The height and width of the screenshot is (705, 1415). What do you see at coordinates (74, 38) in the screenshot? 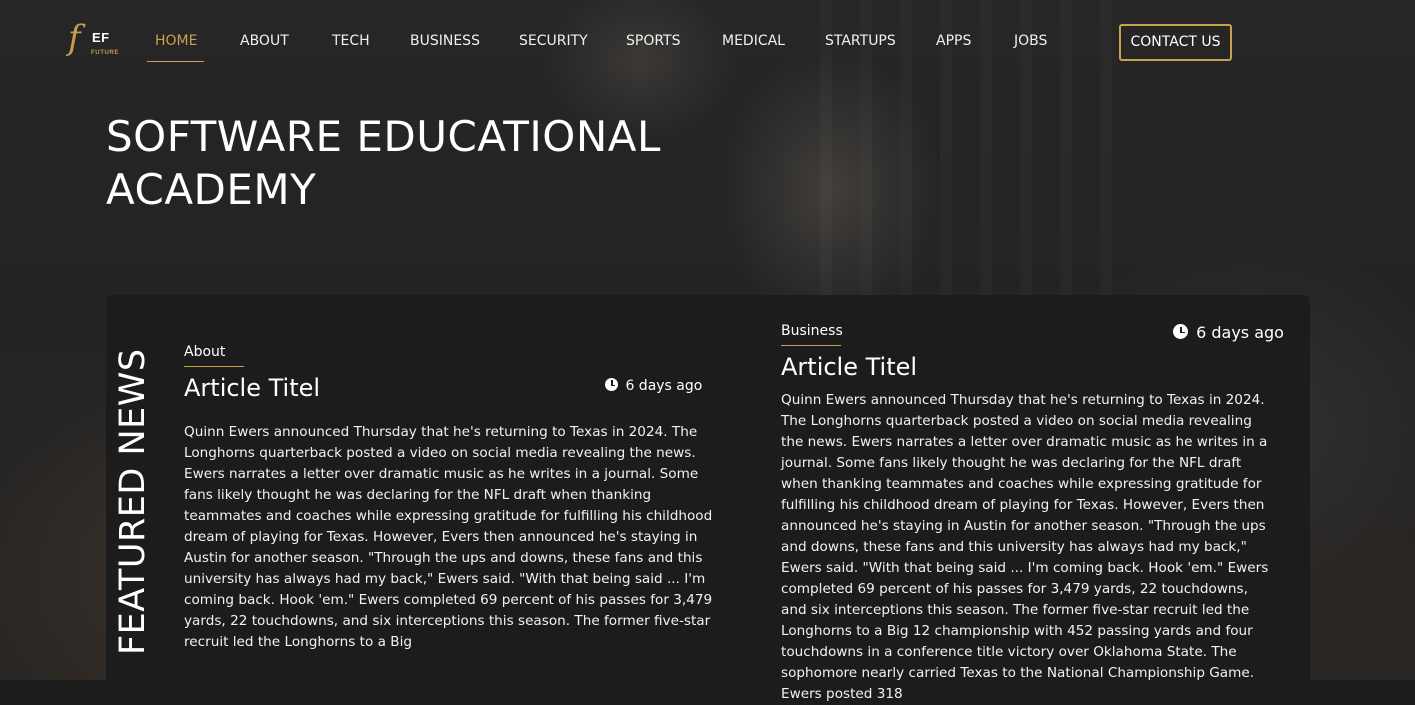
I see `logo-mark: f` at bounding box center [74, 38].